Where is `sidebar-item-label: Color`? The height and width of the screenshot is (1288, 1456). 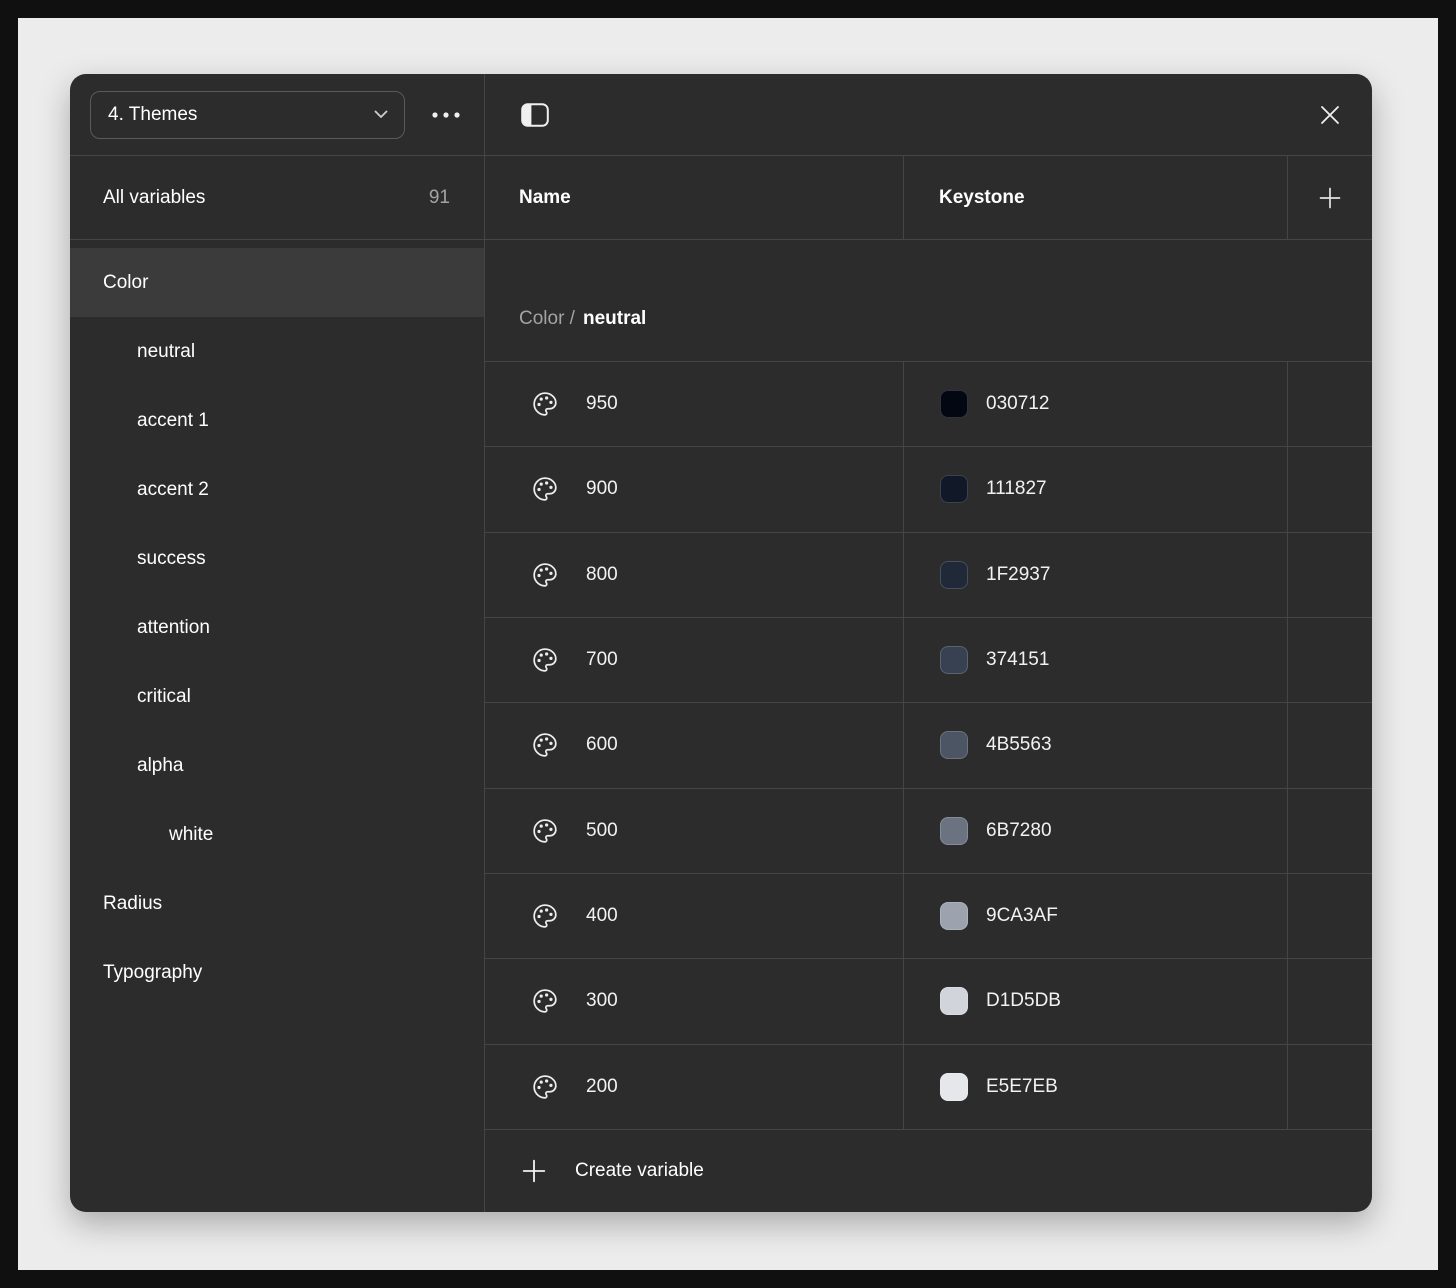
sidebar-item-label: Color is located at coordinates (126, 282).